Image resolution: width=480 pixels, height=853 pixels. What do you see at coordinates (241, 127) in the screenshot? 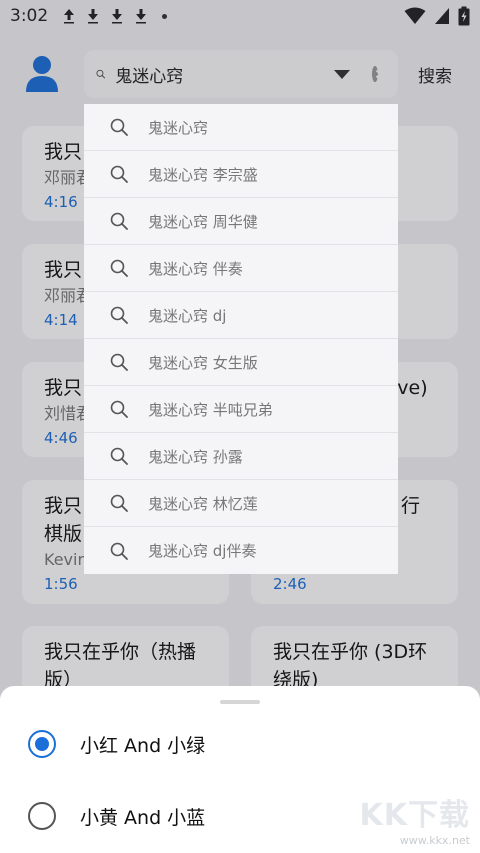
I see `suggestion-item: 鬼迷心窍` at bounding box center [241, 127].